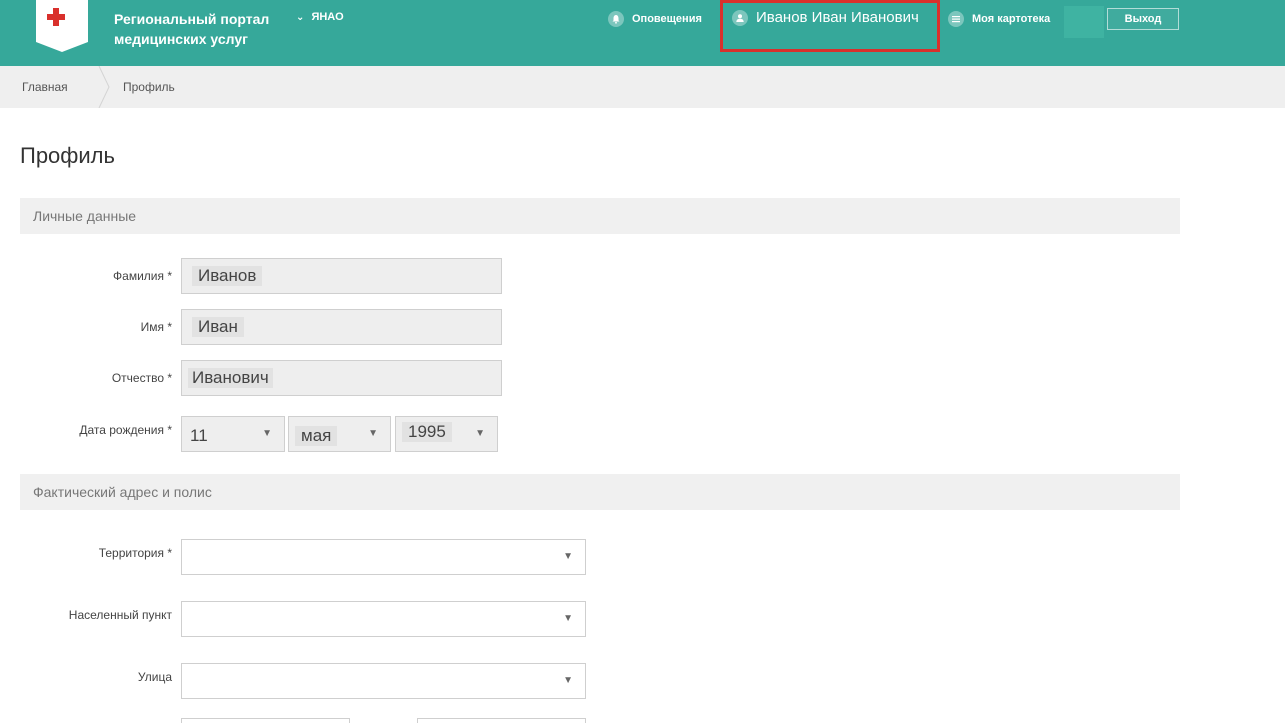 The width and height of the screenshot is (1285, 723). What do you see at coordinates (227, 276) in the screenshot?
I see `surname-value: Иванов` at bounding box center [227, 276].